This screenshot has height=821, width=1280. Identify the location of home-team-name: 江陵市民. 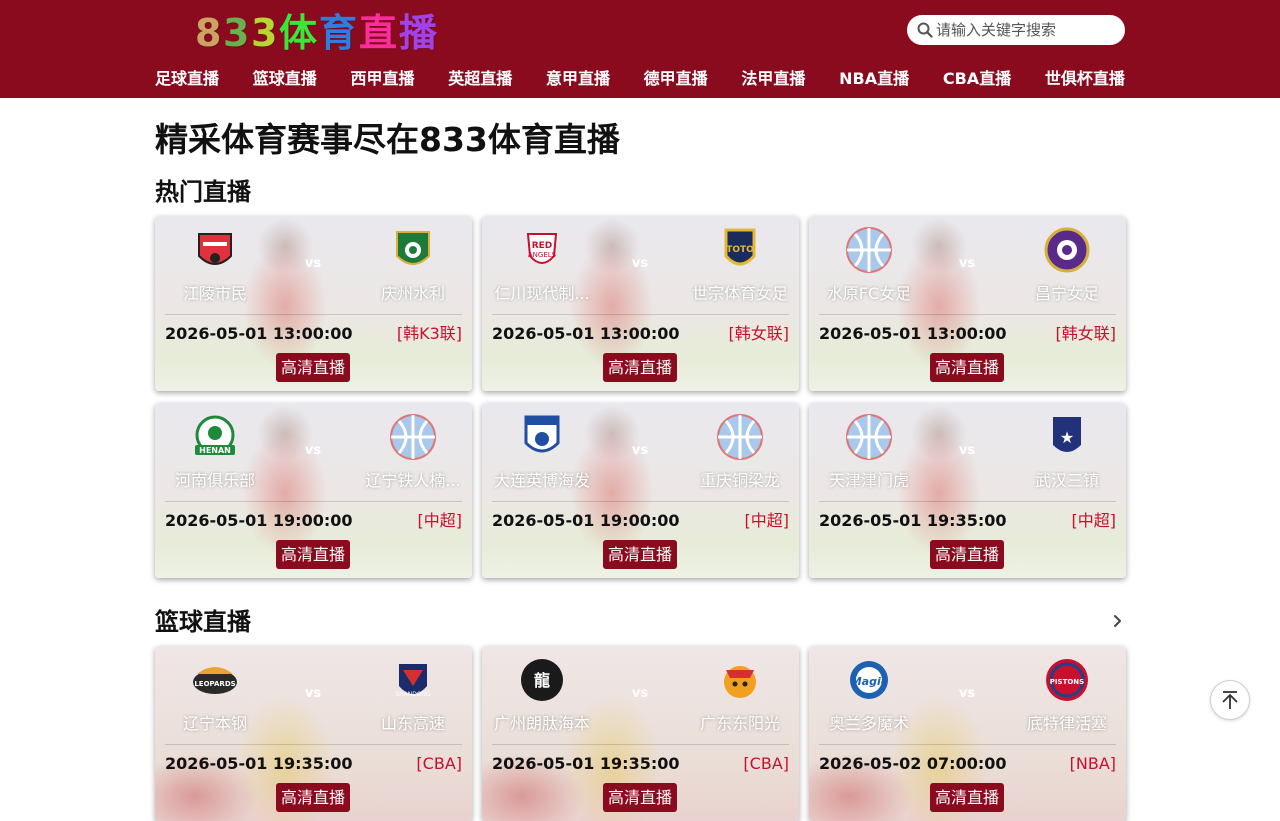
(214, 293).